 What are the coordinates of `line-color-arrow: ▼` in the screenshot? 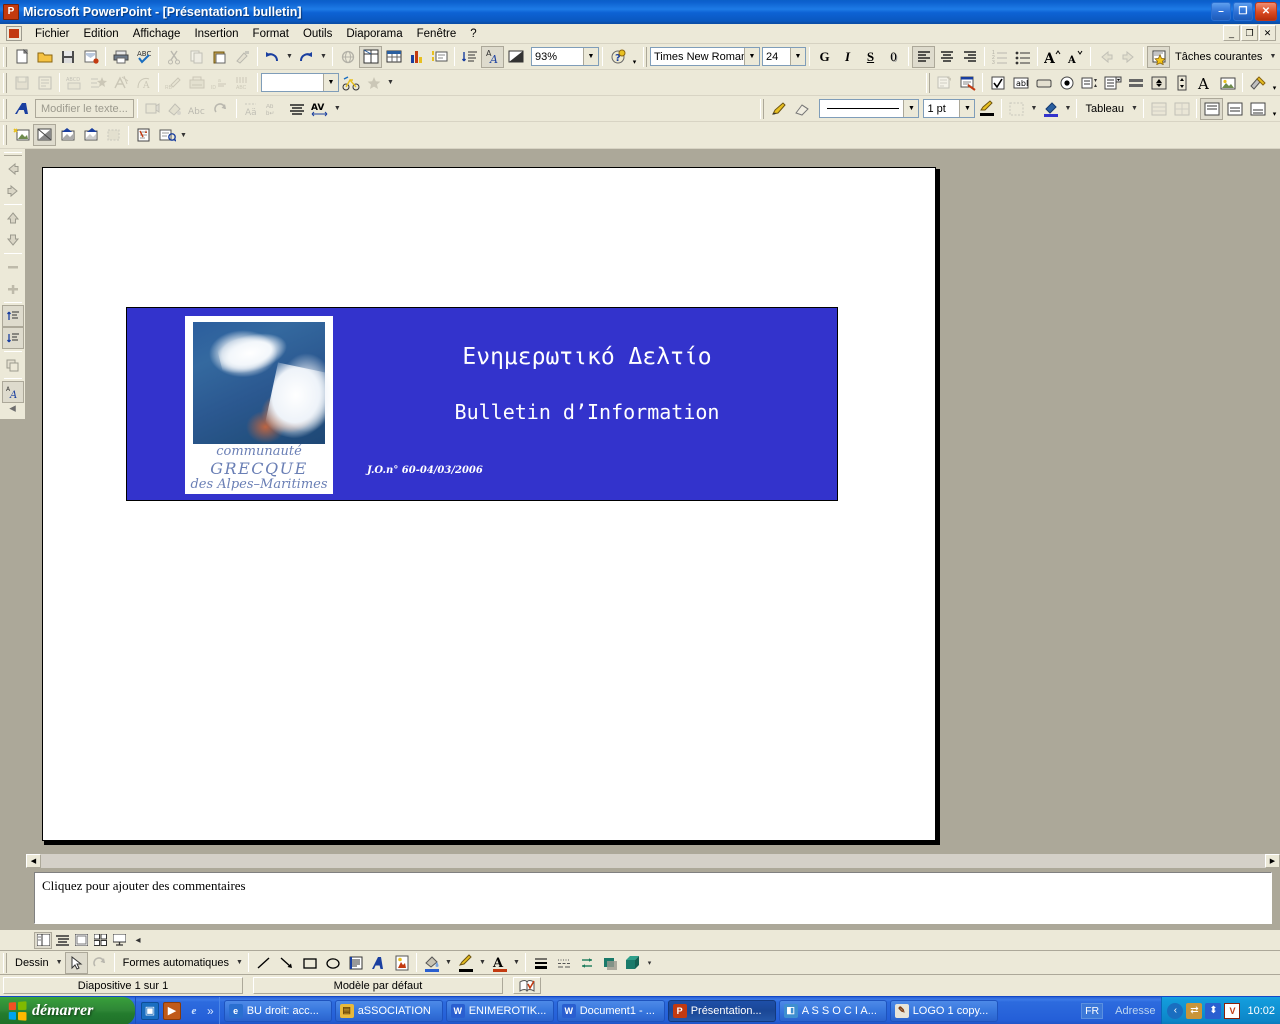 It's located at (482, 963).